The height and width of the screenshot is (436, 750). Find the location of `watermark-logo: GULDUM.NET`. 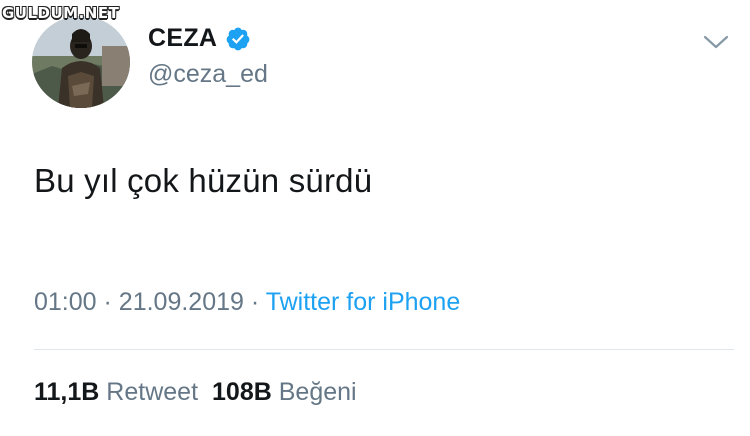

watermark-logo: GULDUM.NET is located at coordinates (61, 13).